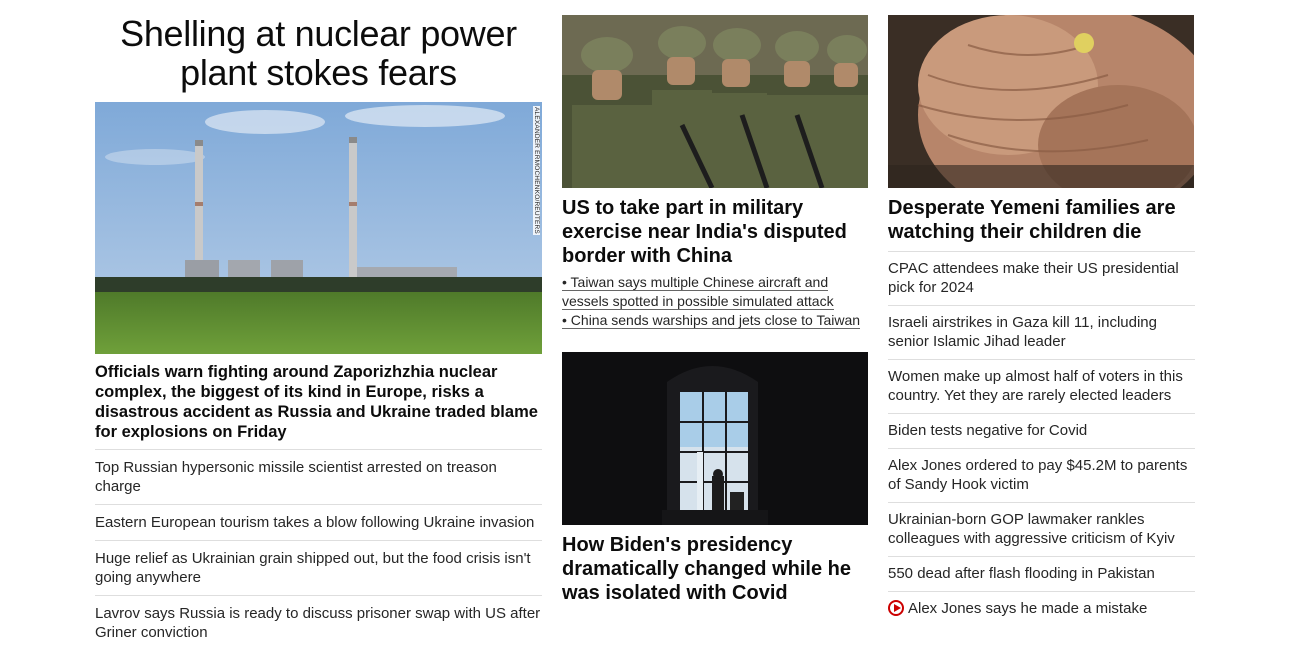 This screenshot has height=662, width=1290. I want to click on hands-image, so click(1041, 101).